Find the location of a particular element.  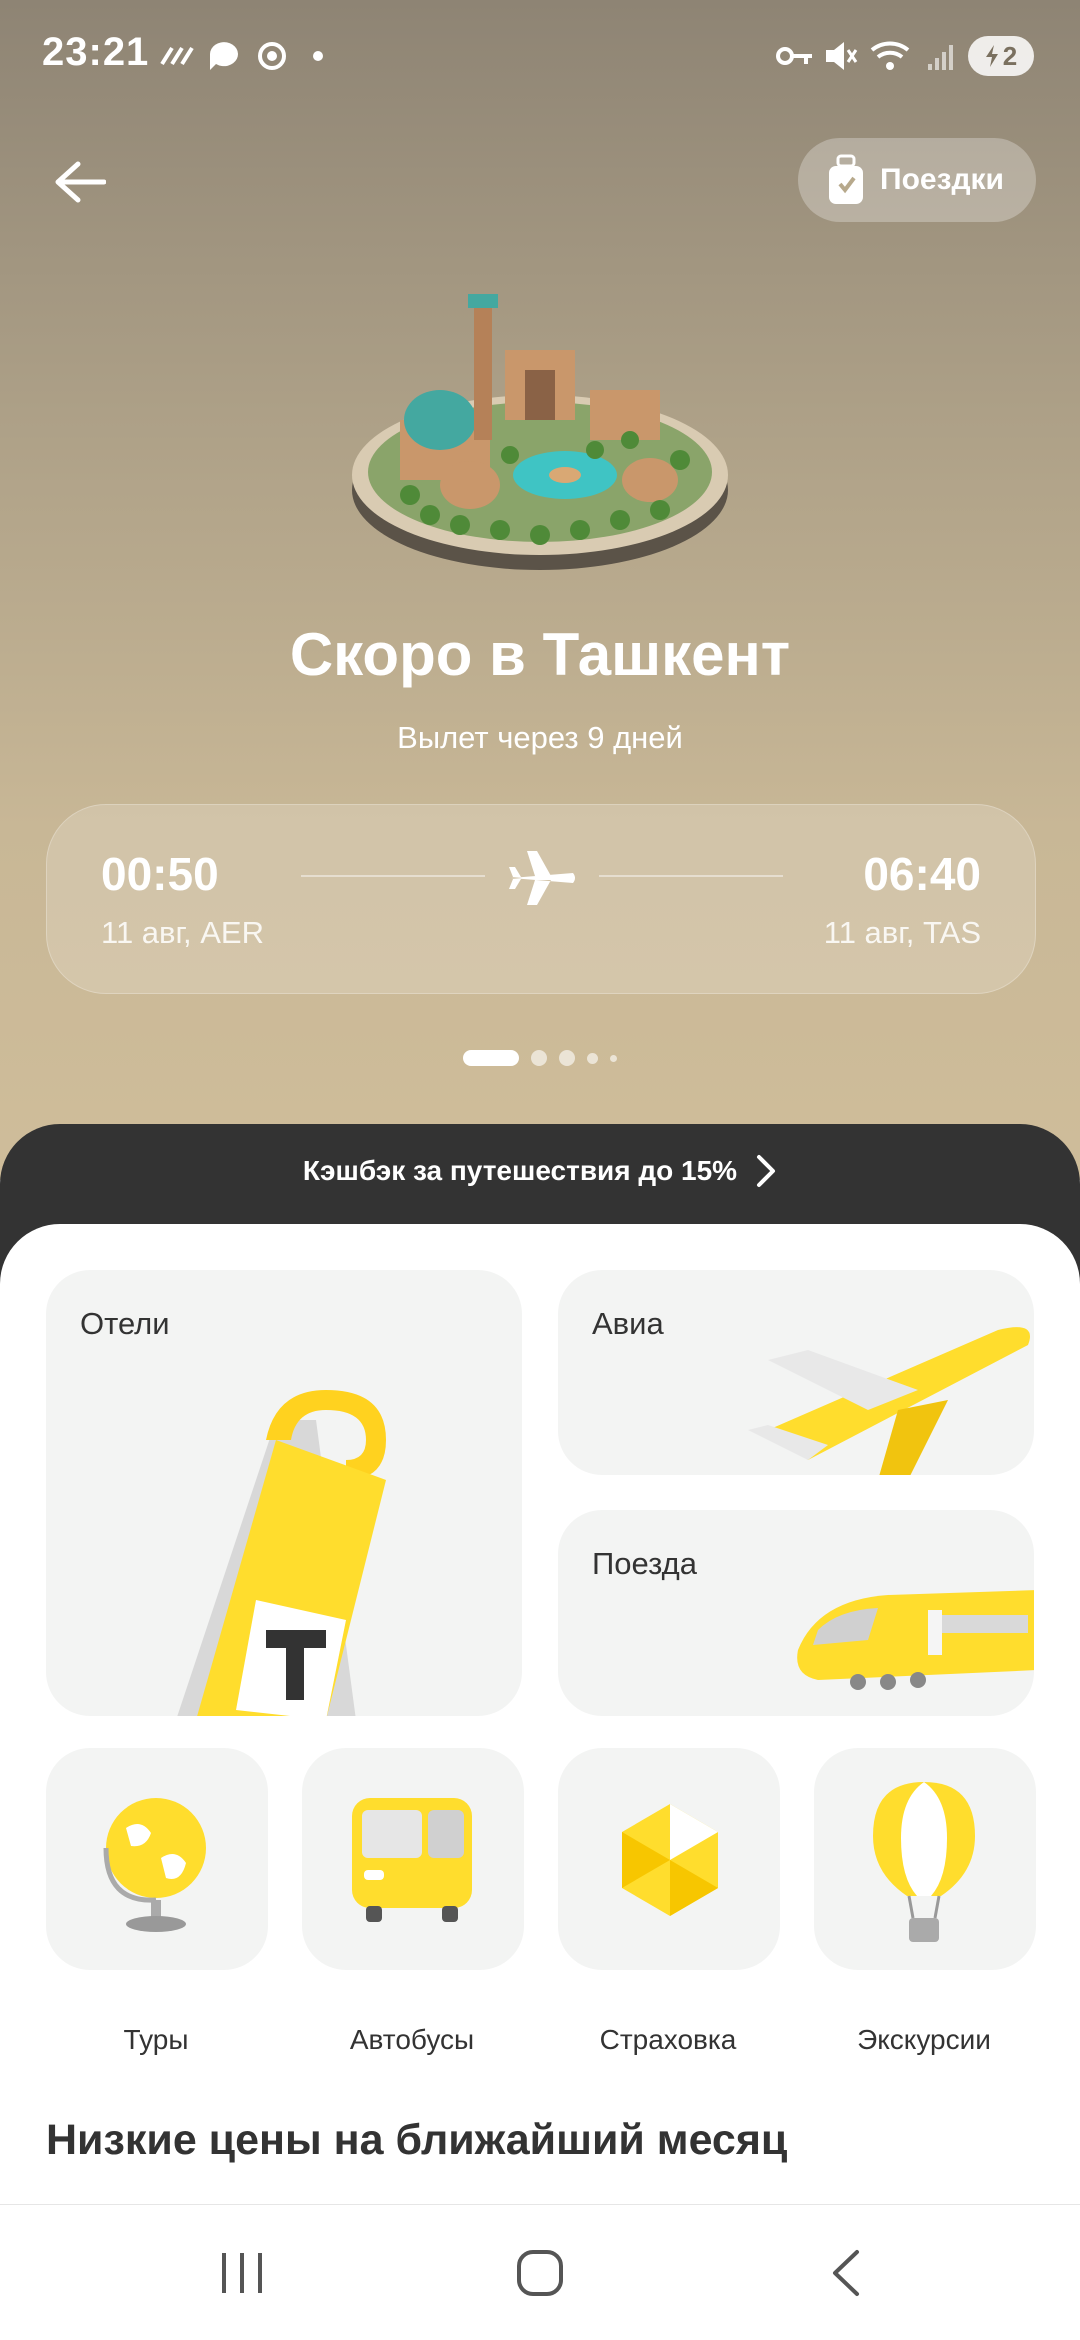

status-bar: 23:21 2 is located at coordinates (540, 55).